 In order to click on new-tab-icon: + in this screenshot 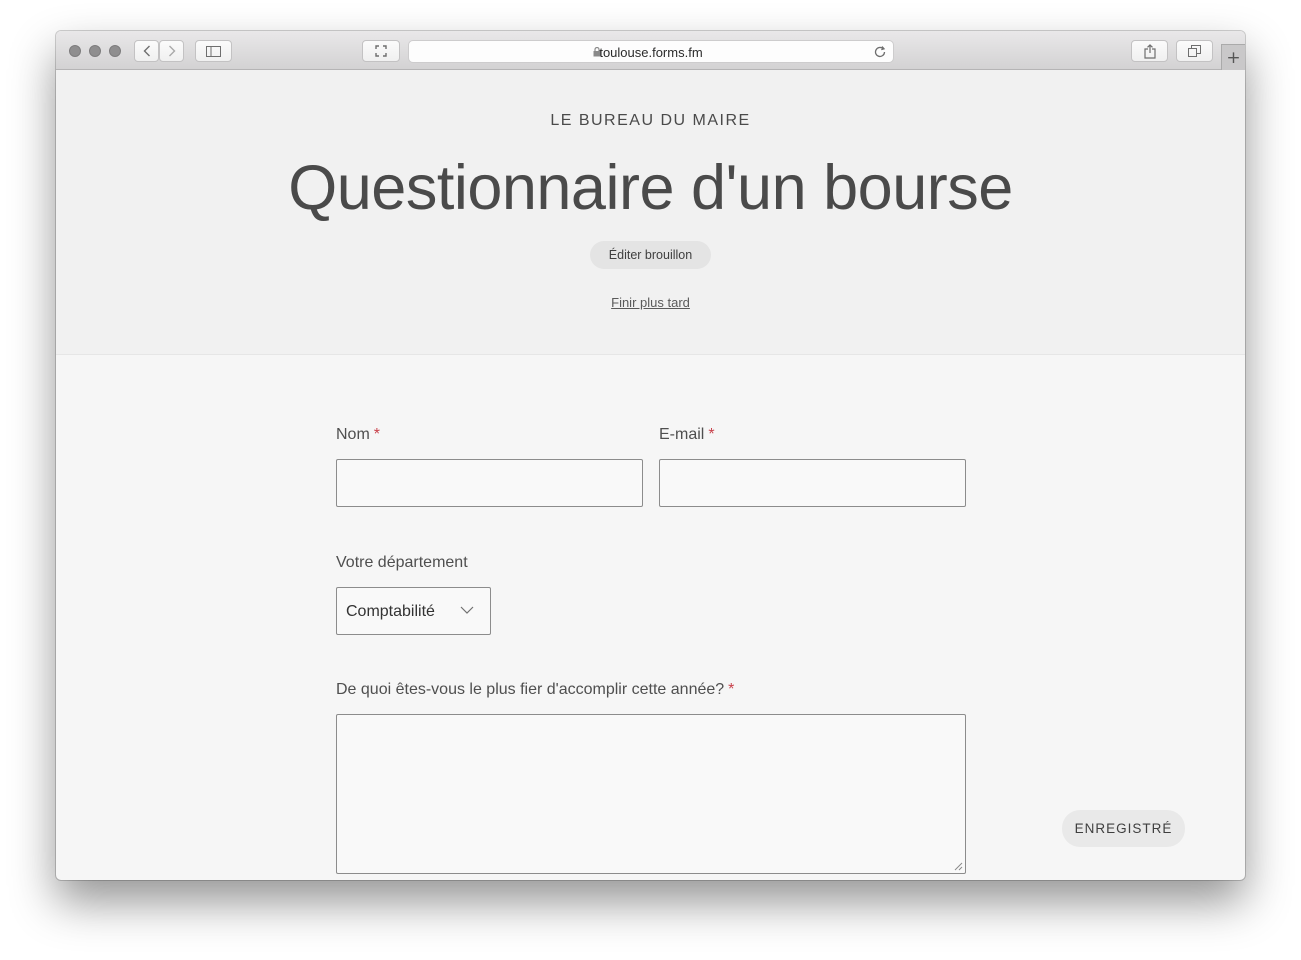, I will do `click(1233, 57)`.